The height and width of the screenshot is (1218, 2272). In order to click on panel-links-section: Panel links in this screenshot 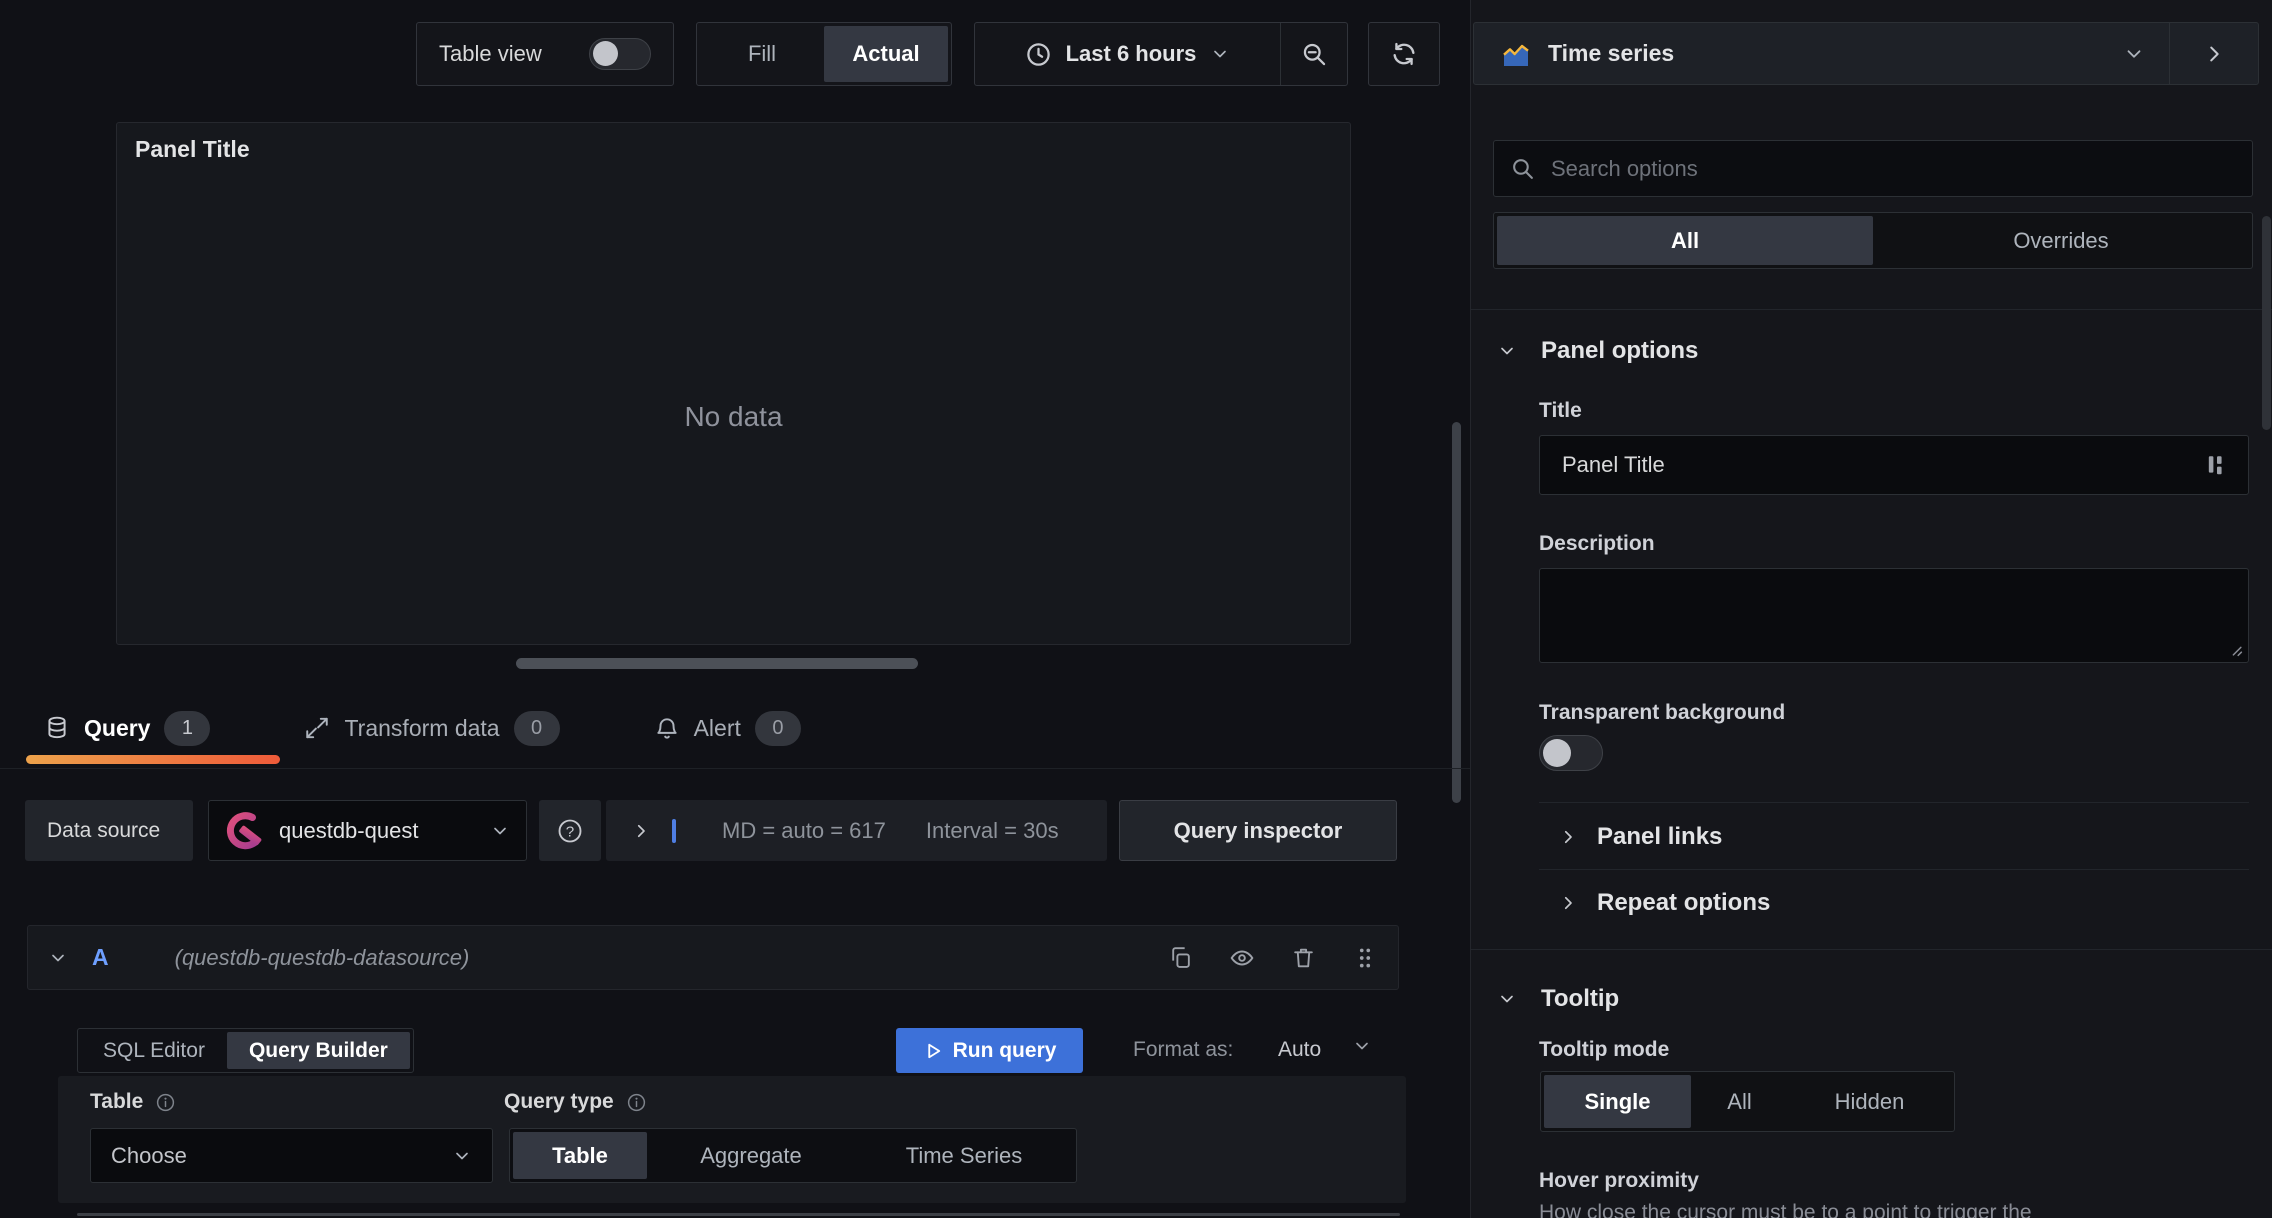, I will do `click(1871, 837)`.